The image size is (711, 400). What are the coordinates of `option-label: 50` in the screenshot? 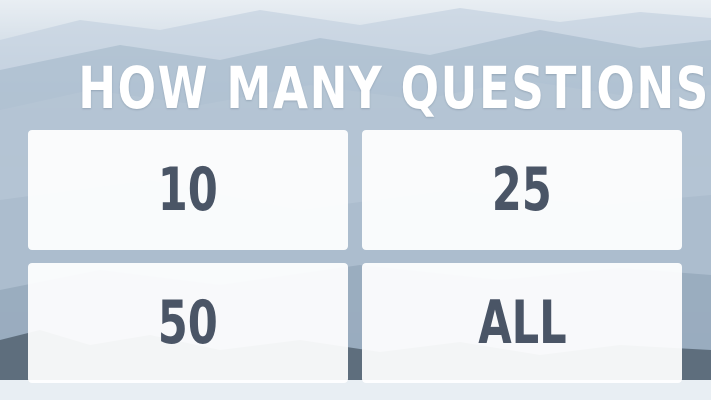 It's located at (188, 323).